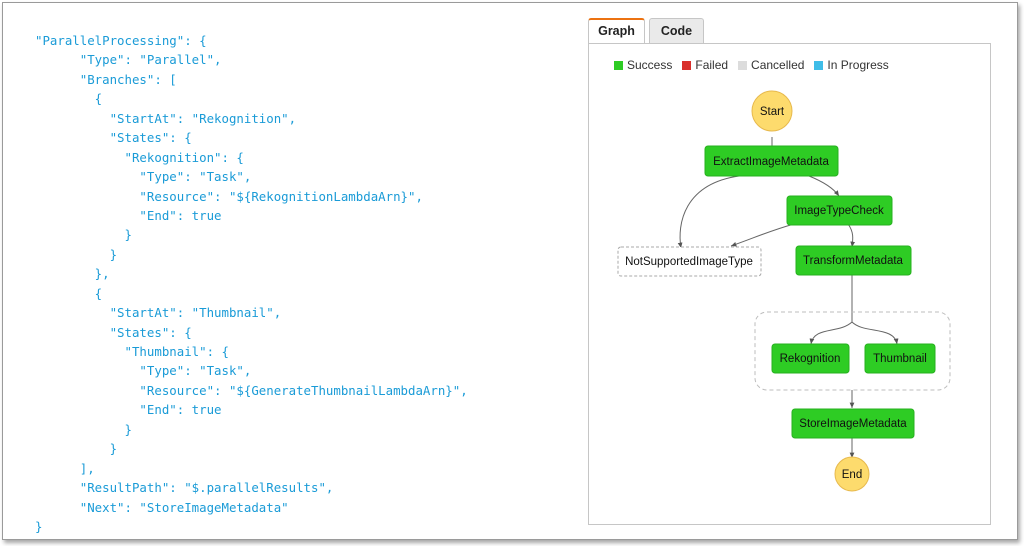  What do you see at coordinates (875, 333) in the screenshot?
I see `edge-parallel-thumbnail` at bounding box center [875, 333].